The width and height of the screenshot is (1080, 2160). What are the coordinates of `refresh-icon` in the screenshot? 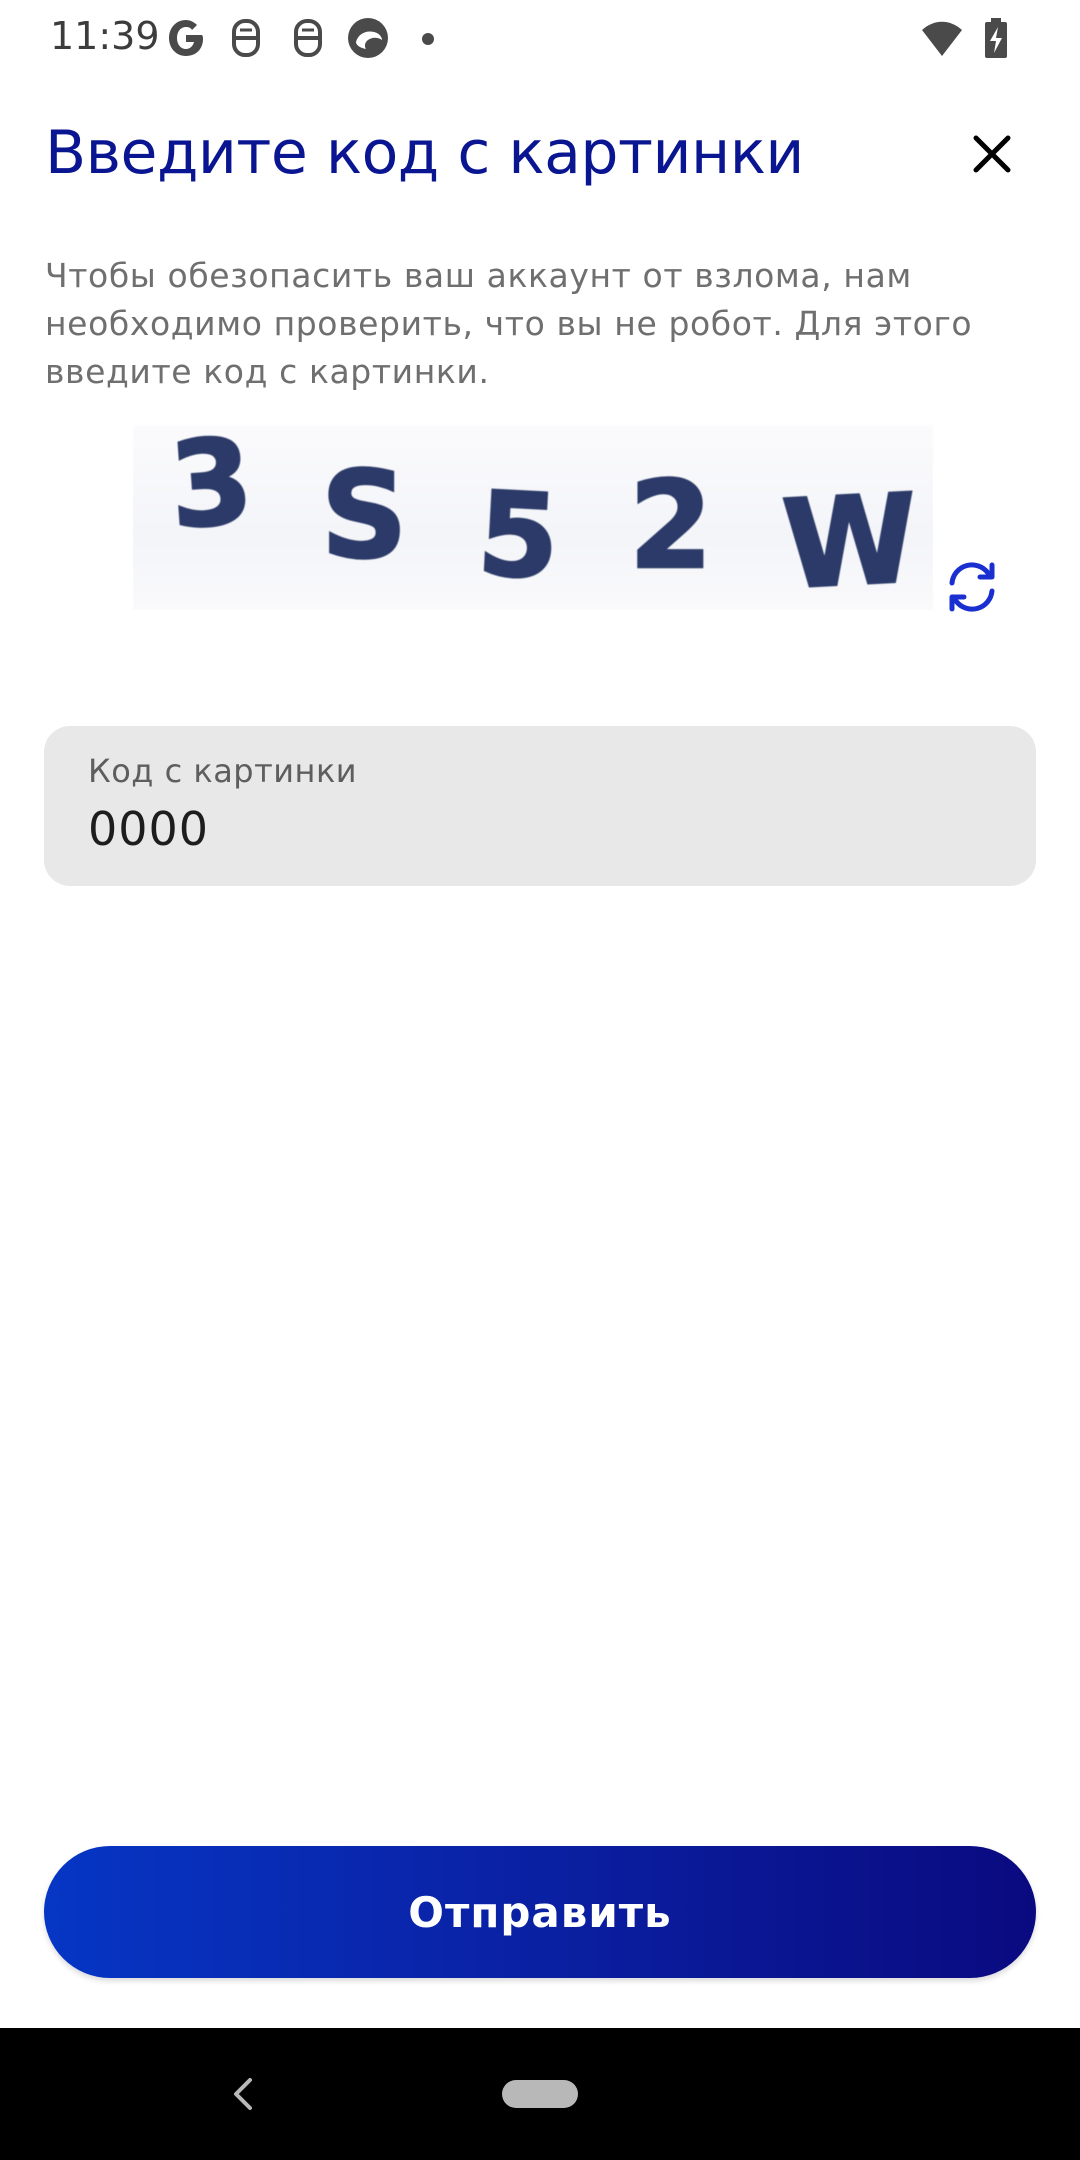 It's located at (972, 587).